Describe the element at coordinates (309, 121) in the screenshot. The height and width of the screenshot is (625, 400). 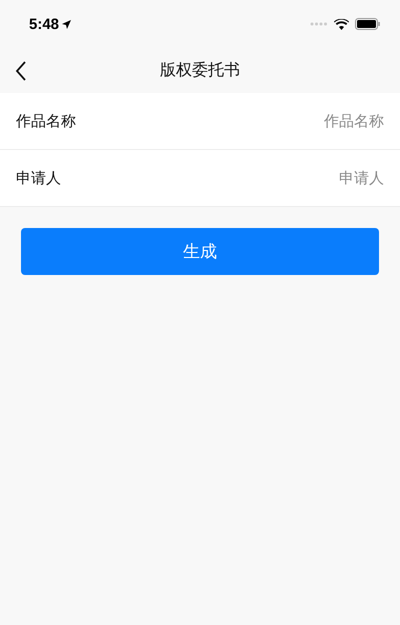
I see `input-field: 作品名称` at that location.